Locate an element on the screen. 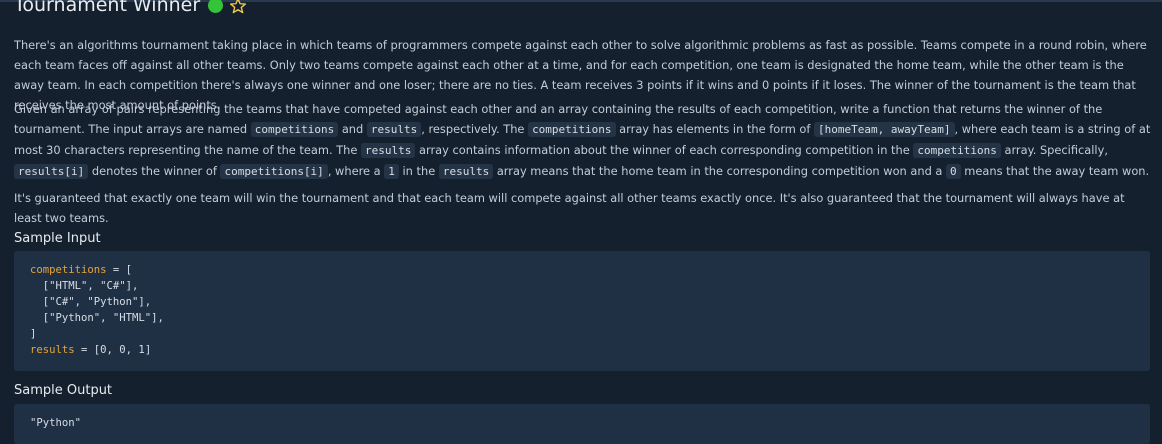 This screenshot has height=444, width=1162. text: denotes the winner of is located at coordinates (154, 171).